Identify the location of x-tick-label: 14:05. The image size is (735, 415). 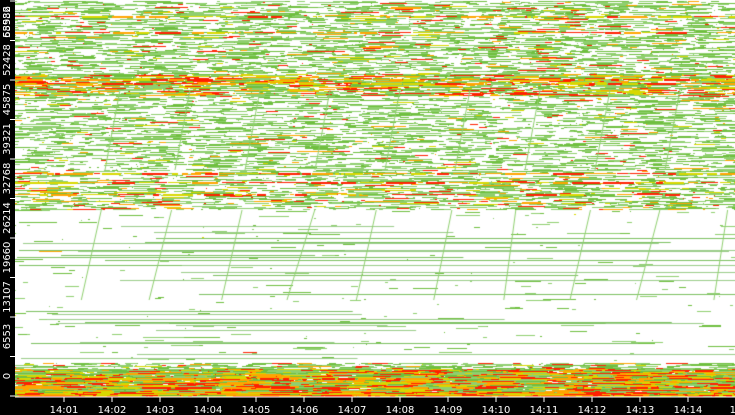
(256, 410).